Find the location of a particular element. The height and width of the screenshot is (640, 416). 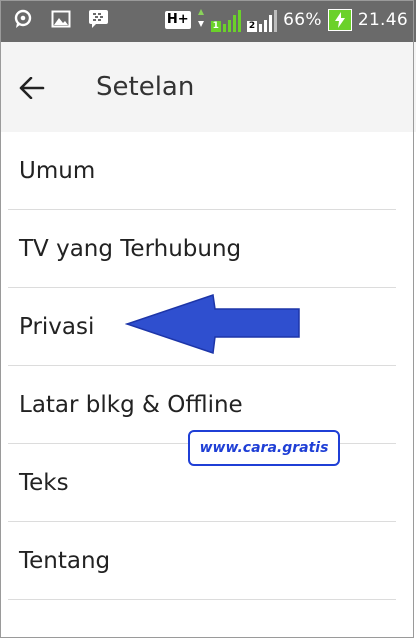

app-bar: Setelan is located at coordinates (208, 87).